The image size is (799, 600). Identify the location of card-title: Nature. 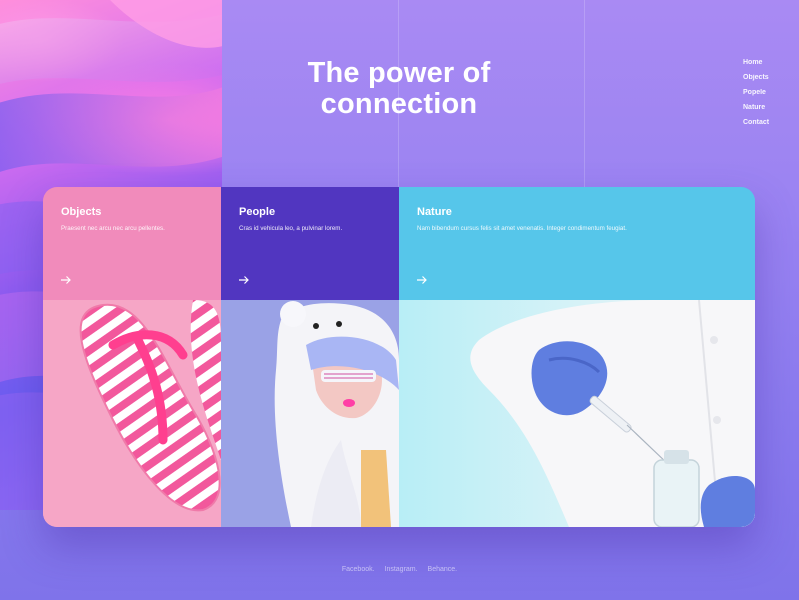
(434, 212).